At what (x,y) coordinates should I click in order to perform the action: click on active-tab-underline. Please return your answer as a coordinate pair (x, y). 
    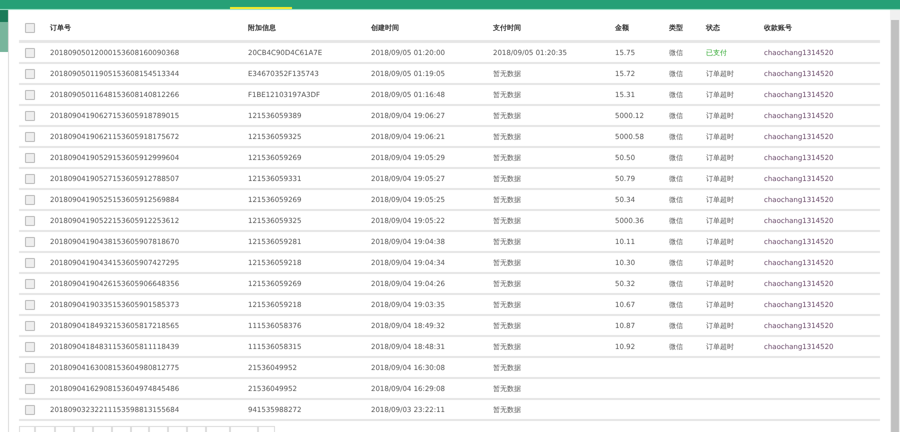
    Looking at the image, I should click on (261, 8).